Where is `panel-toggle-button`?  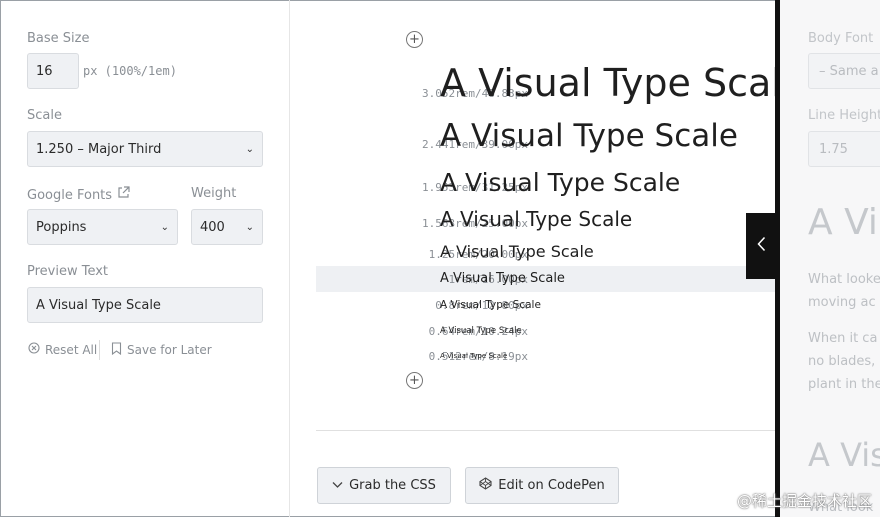
panel-toggle-button is located at coordinates (761, 246).